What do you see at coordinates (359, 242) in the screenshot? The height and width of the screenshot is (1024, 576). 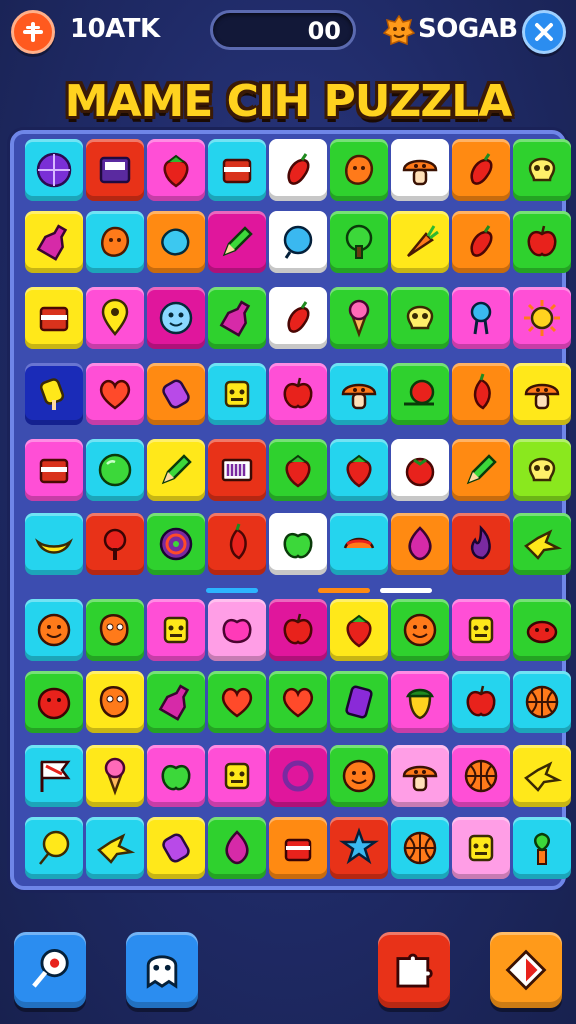 I see `tile-r2-c6` at bounding box center [359, 242].